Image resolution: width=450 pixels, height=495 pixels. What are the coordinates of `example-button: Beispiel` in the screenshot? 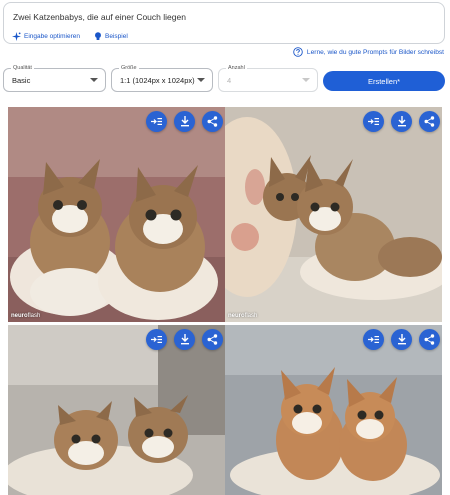 It's located at (111, 36).